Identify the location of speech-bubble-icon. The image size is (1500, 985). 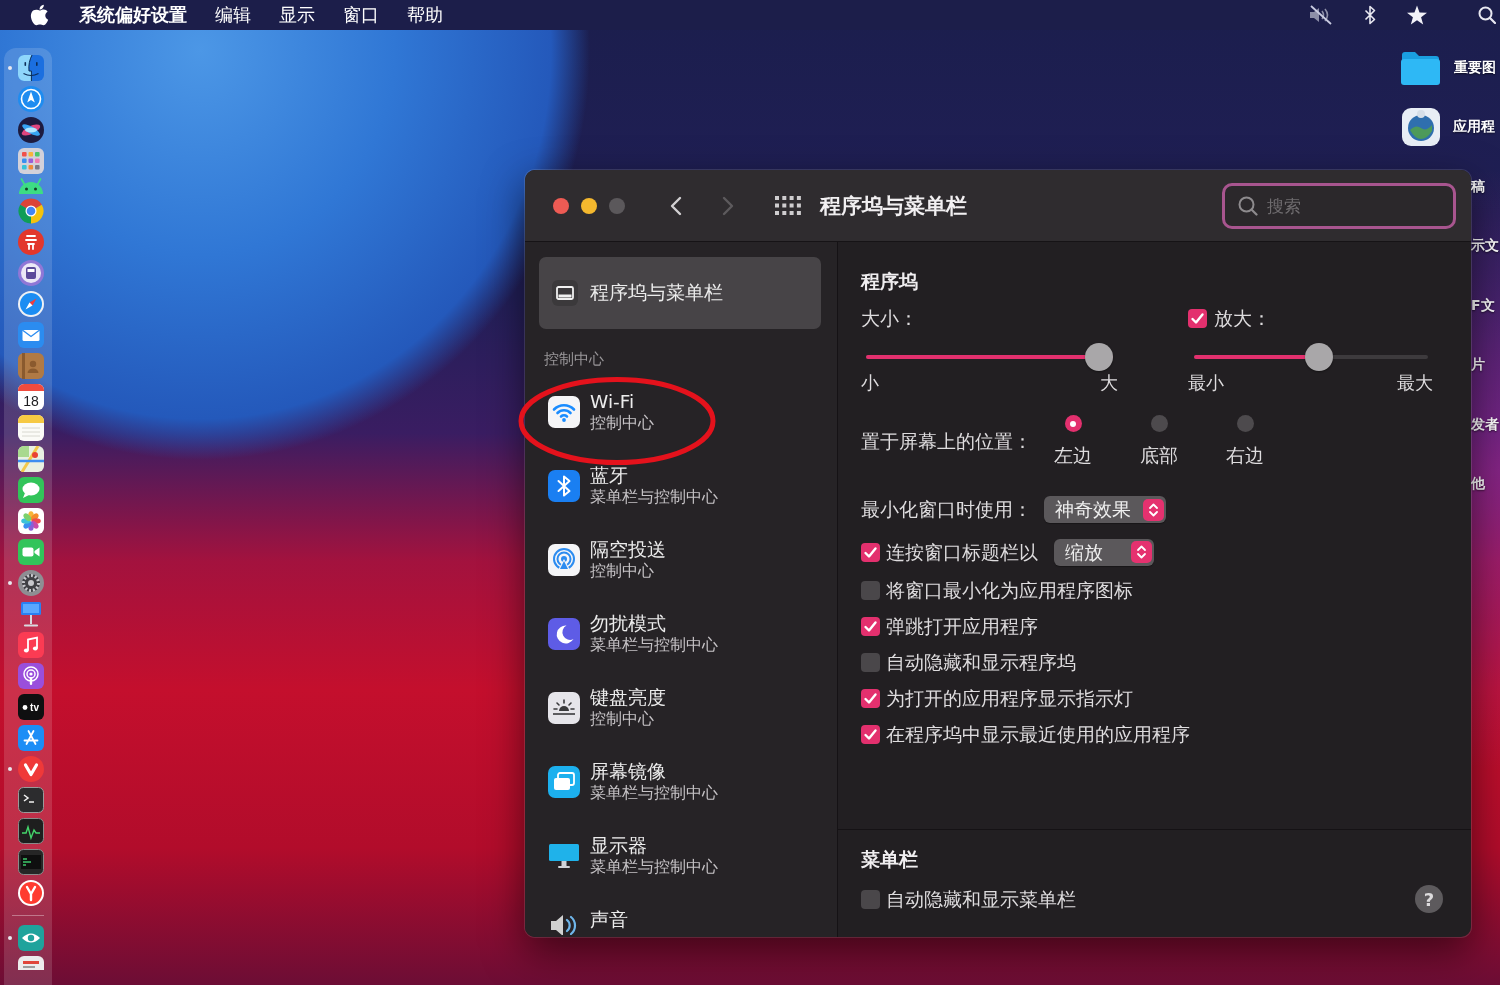
(31, 490).